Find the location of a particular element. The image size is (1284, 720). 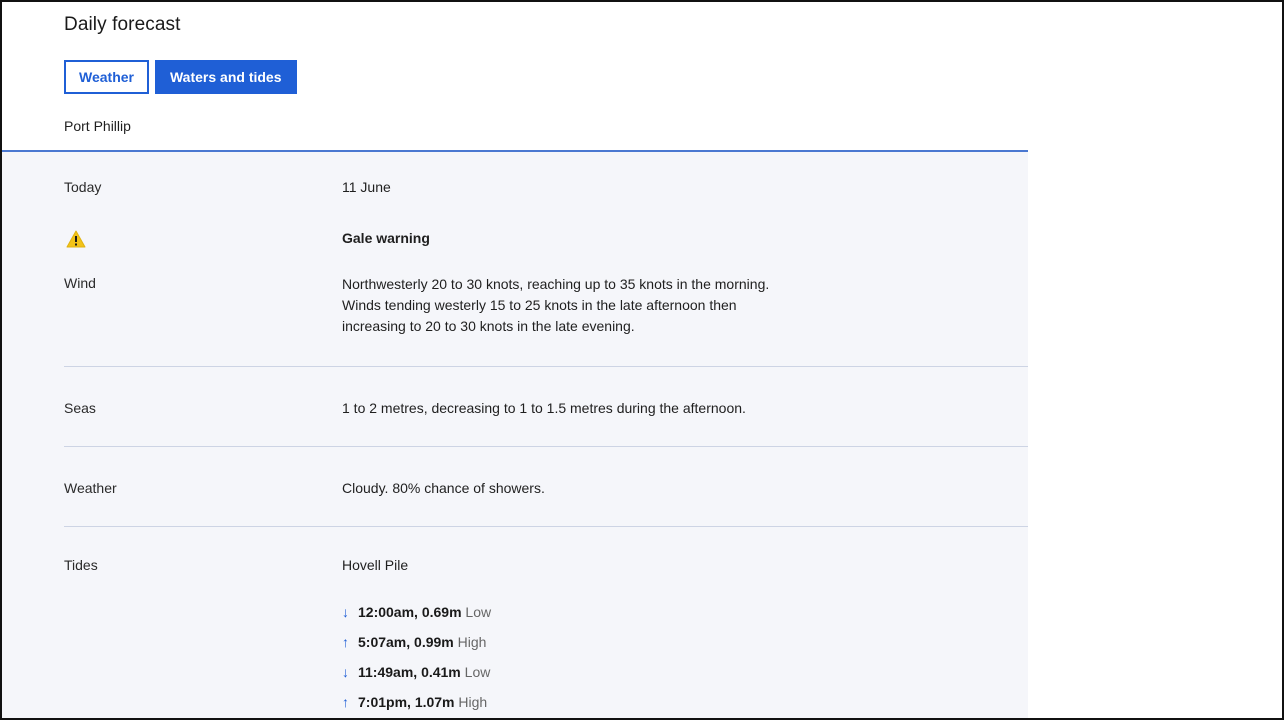

tide-entry: ↓ 11:49am, 0.41m Low is located at coordinates (416, 672).